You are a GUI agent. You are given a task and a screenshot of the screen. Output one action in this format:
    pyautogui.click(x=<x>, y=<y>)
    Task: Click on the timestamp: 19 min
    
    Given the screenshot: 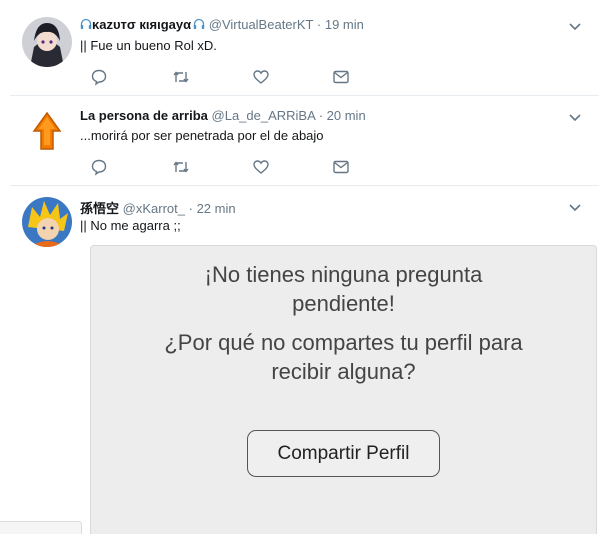 What is the action you would take?
    pyautogui.click(x=344, y=24)
    